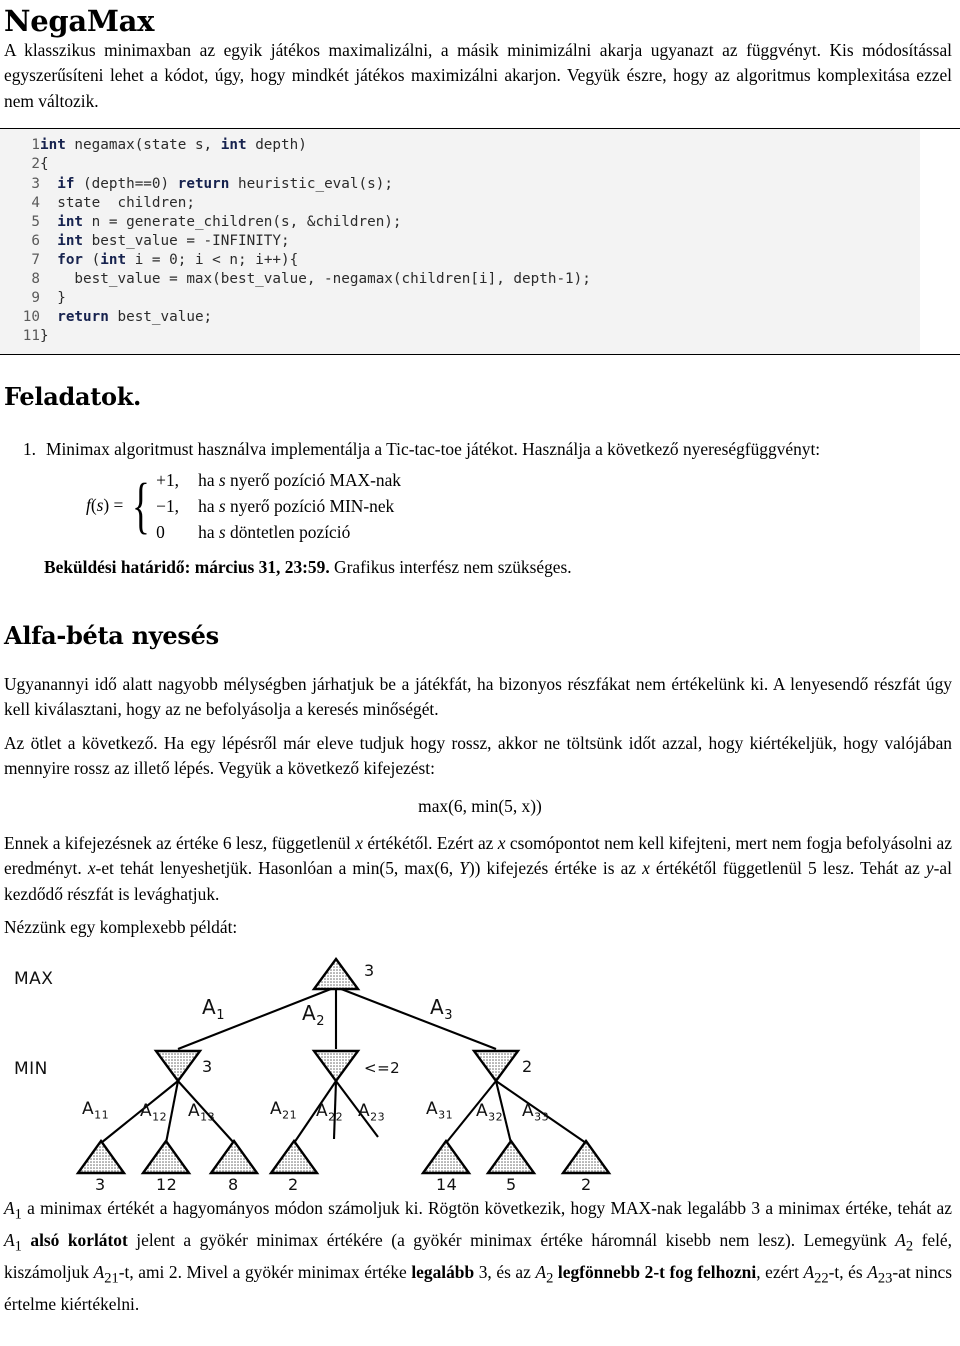 The height and width of the screenshot is (1346, 960). I want to click on code-text: {, so click(44, 164).